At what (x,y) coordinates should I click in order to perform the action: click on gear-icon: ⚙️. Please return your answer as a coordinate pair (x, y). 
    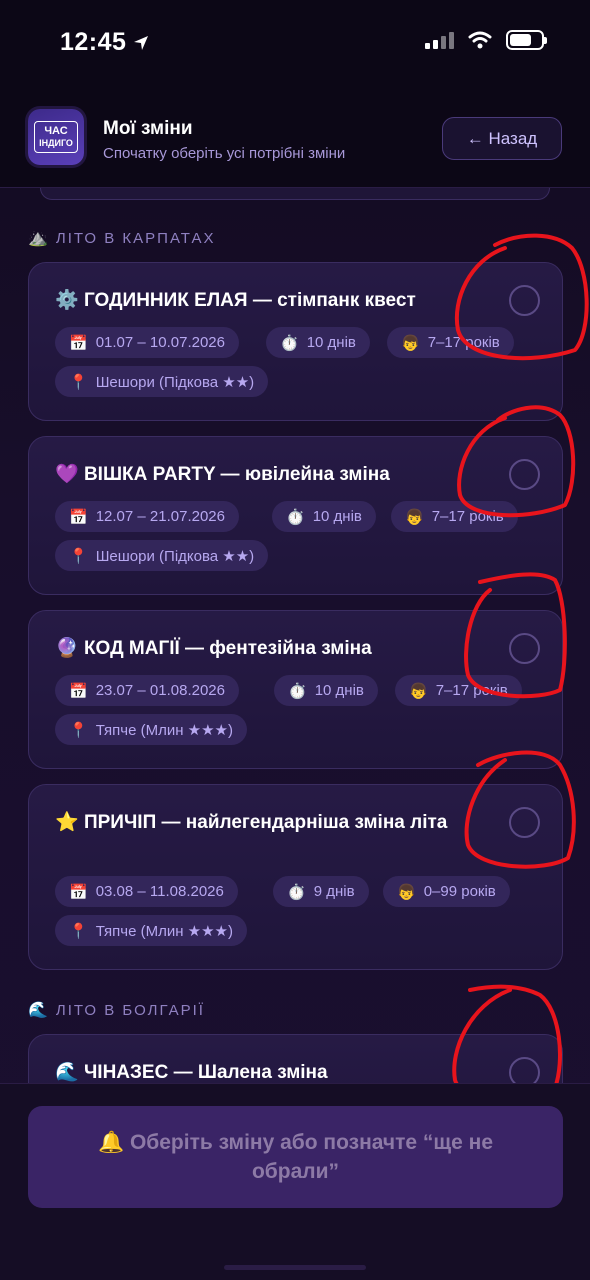
    Looking at the image, I should click on (67, 300).